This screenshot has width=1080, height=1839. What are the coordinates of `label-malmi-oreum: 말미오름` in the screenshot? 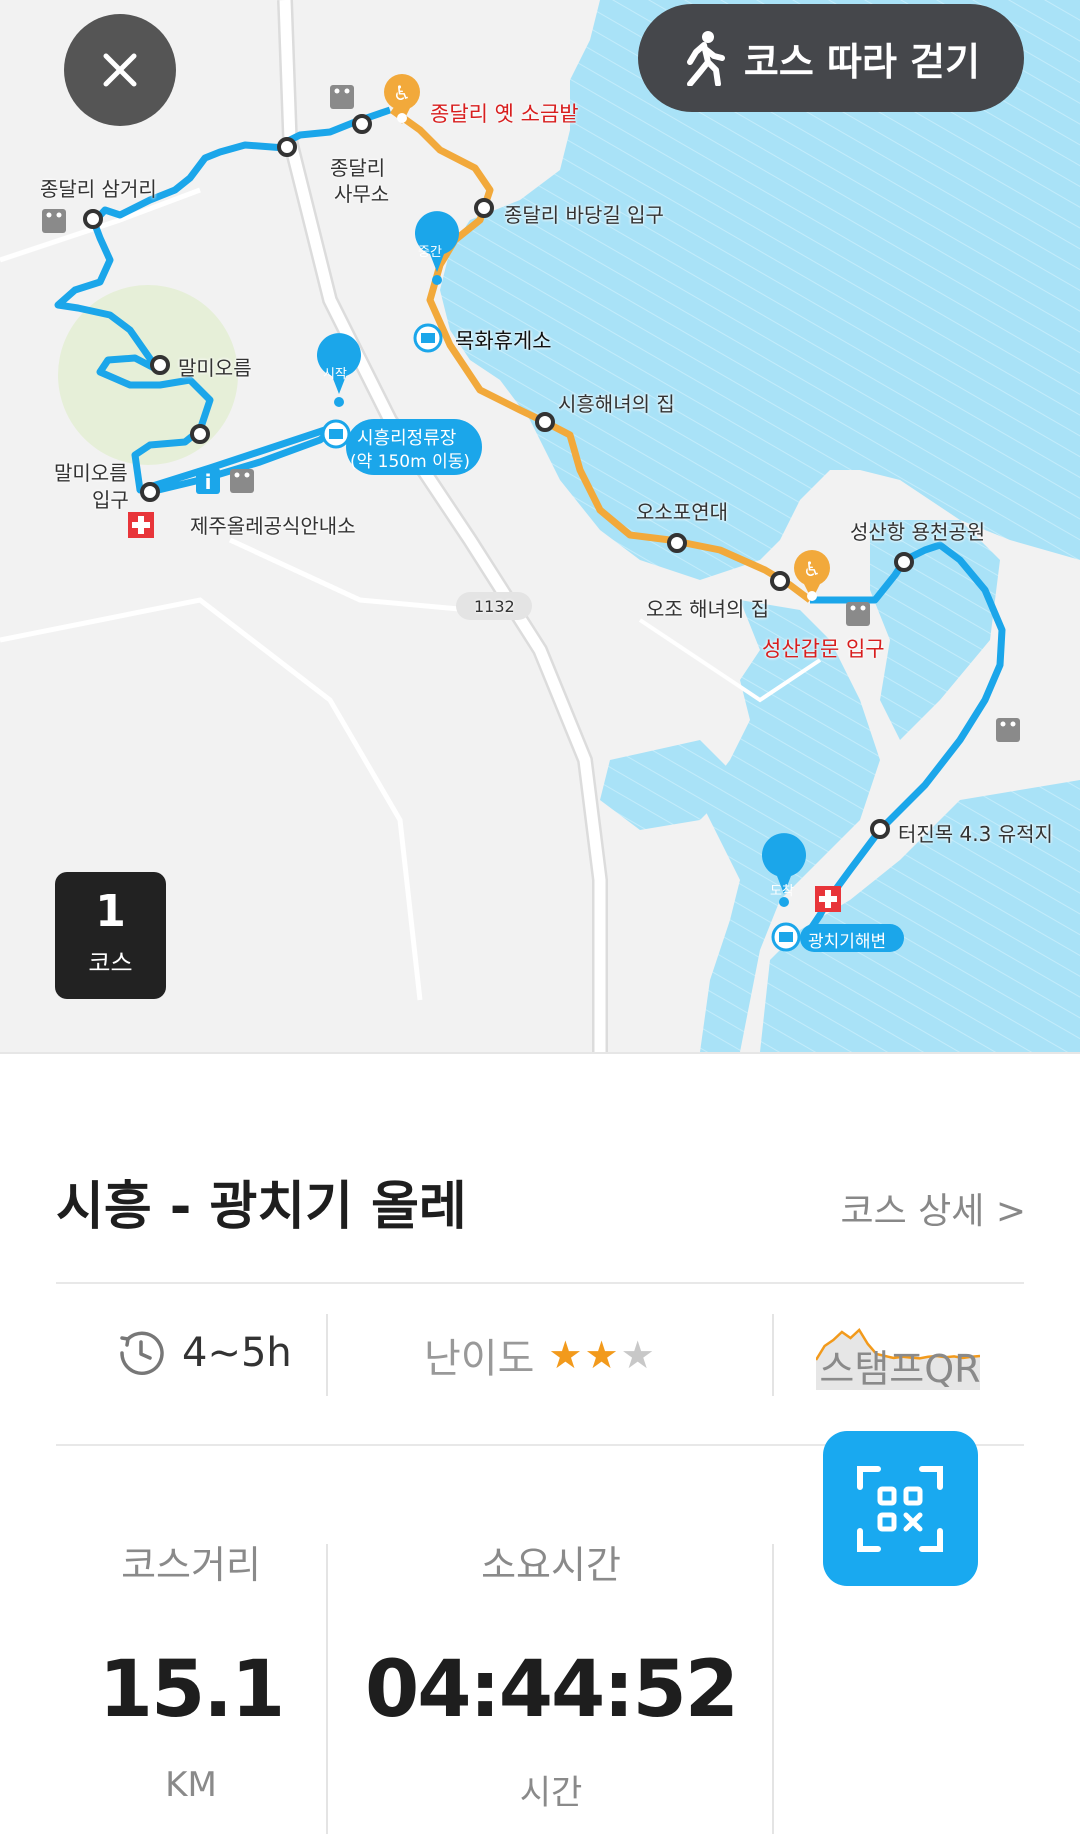 It's located at (215, 368).